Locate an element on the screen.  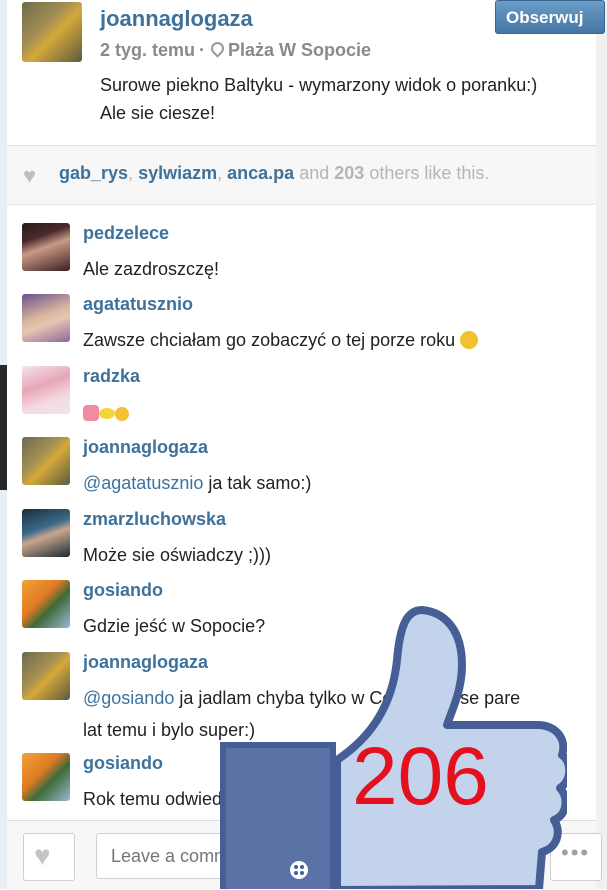
comment-text-row: @agatatusznio ja tak samo:) is located at coordinates (333, 483).